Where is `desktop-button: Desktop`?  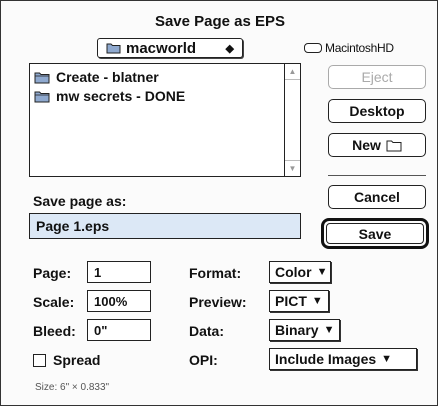
desktop-button: Desktop is located at coordinates (377, 111).